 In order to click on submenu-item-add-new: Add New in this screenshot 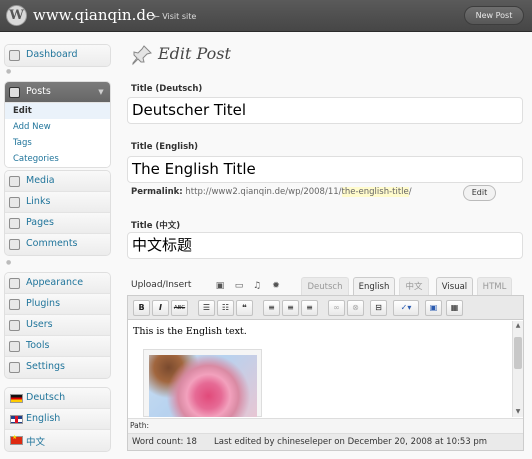, I will do `click(57, 127)`.